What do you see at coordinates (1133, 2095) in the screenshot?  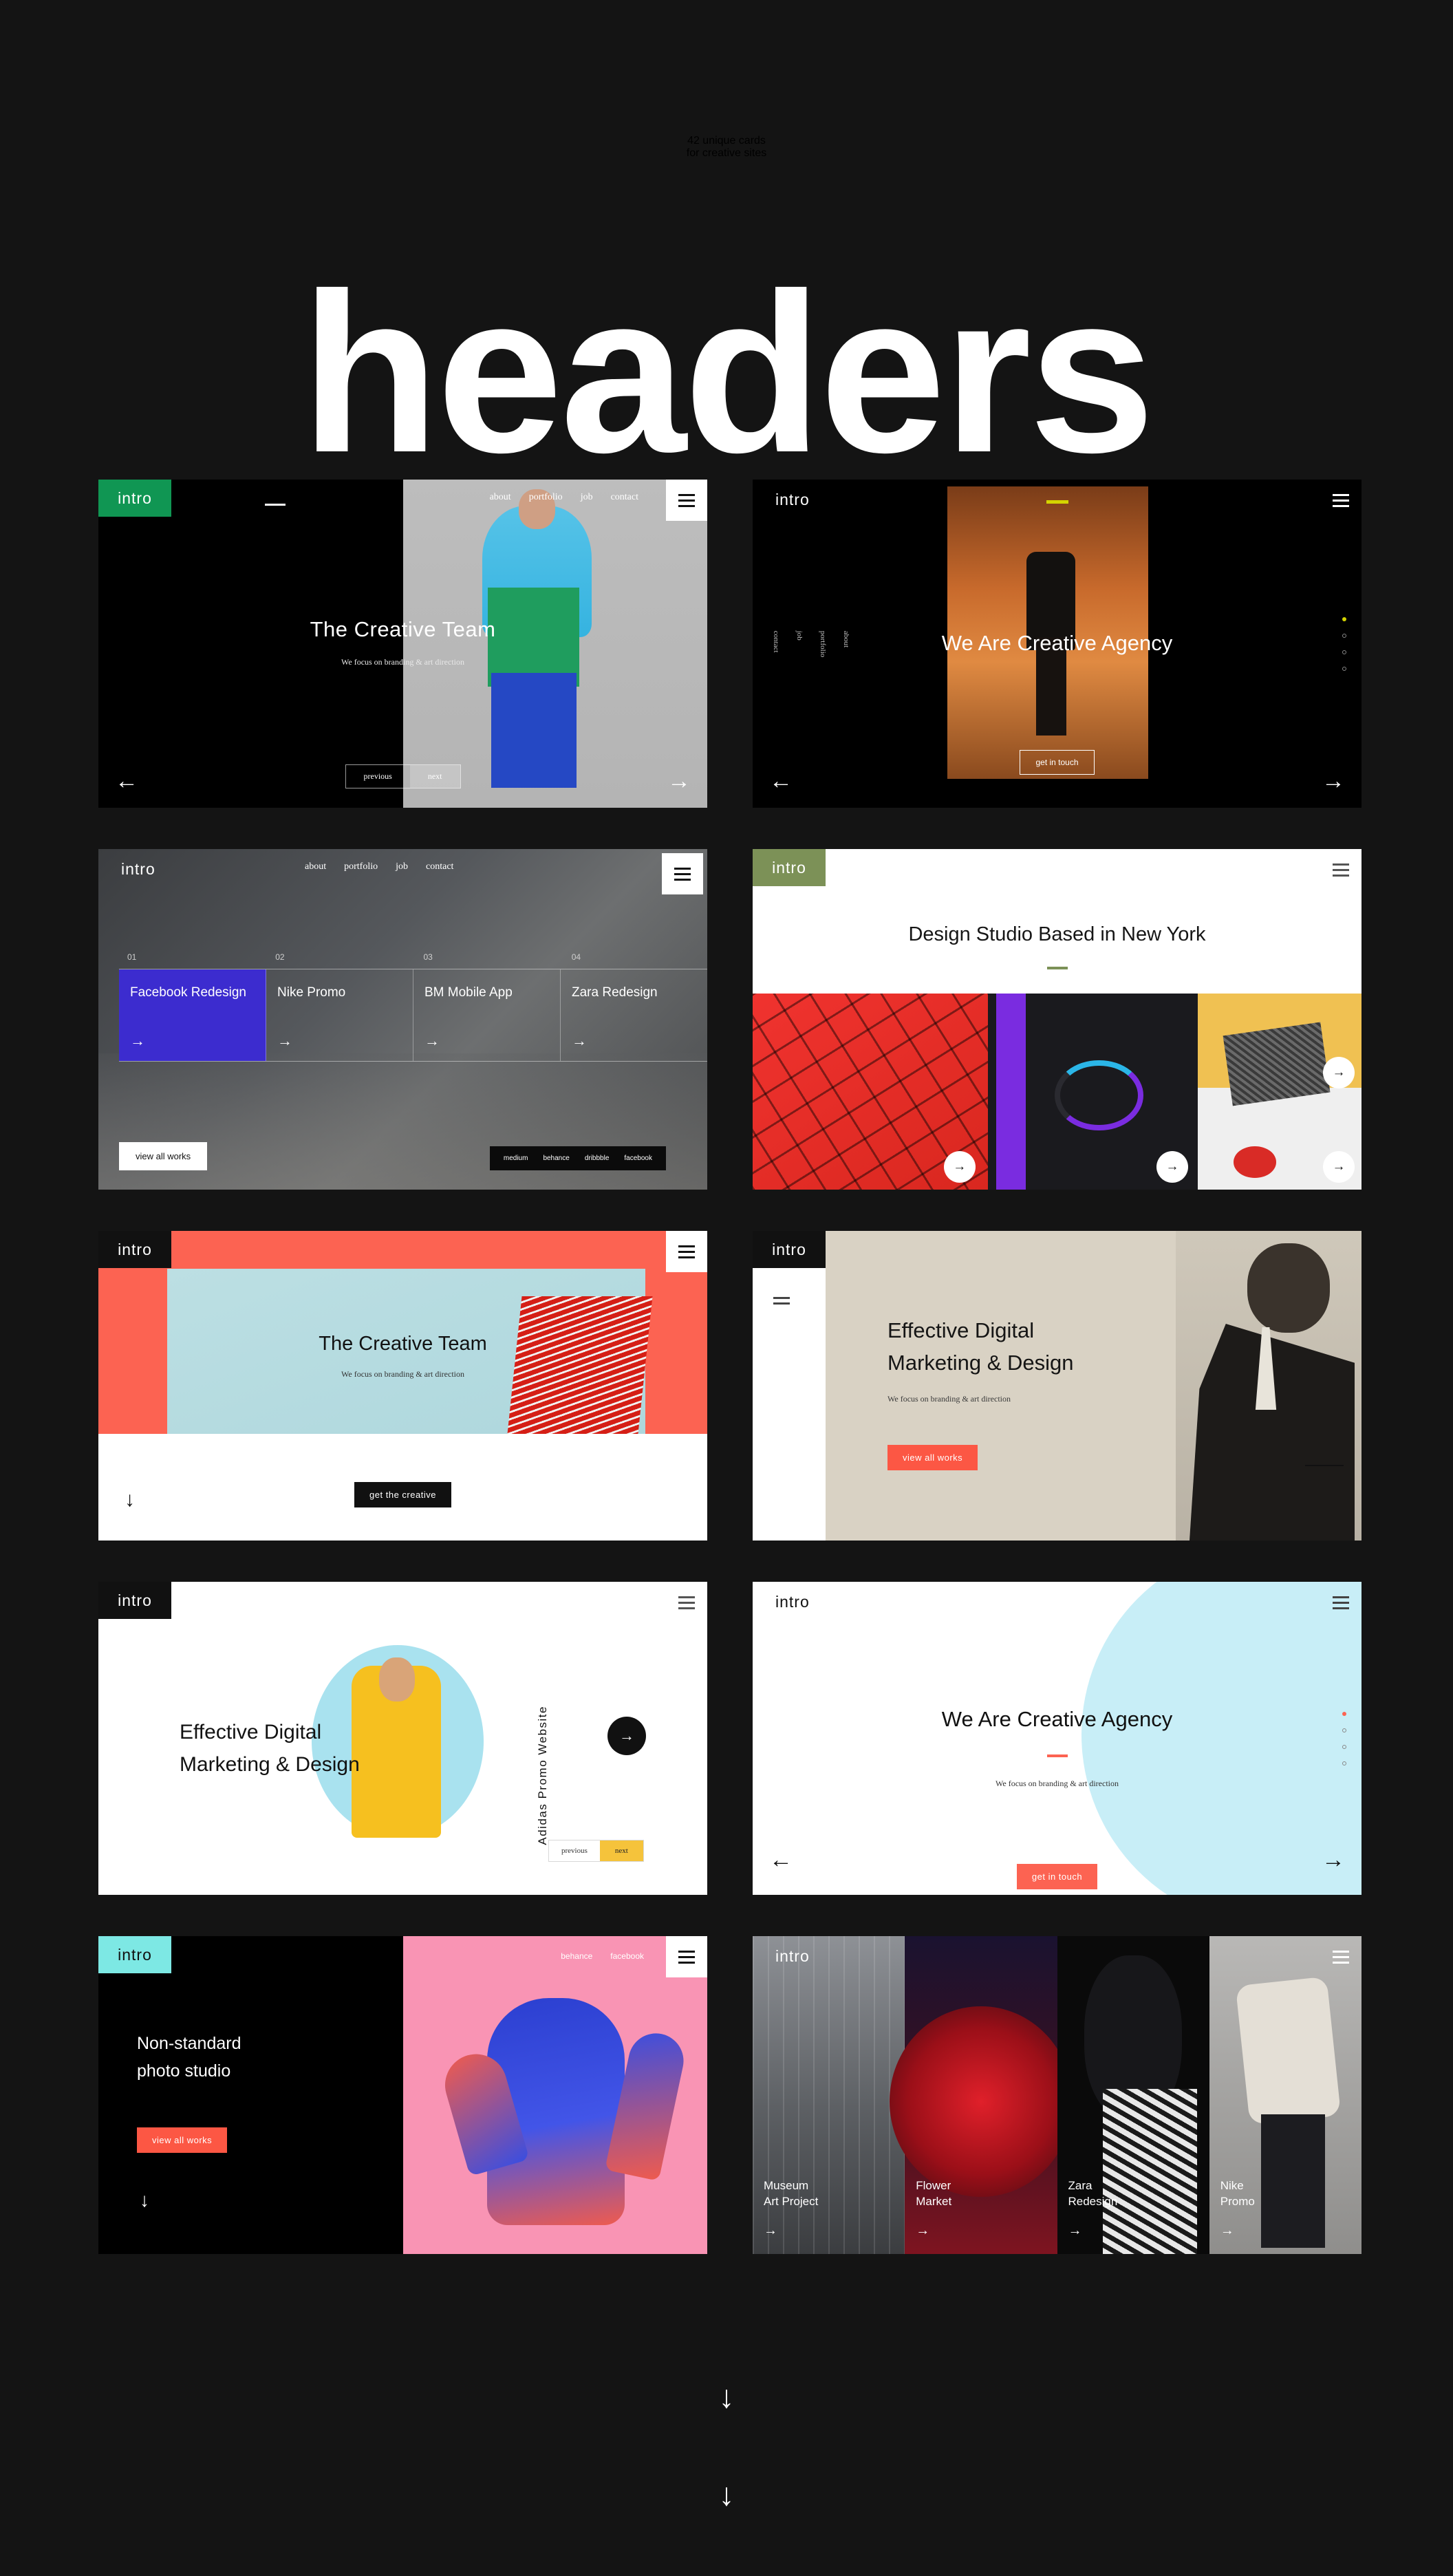 I see `card10-panel-zara: Zara Redesign →` at bounding box center [1133, 2095].